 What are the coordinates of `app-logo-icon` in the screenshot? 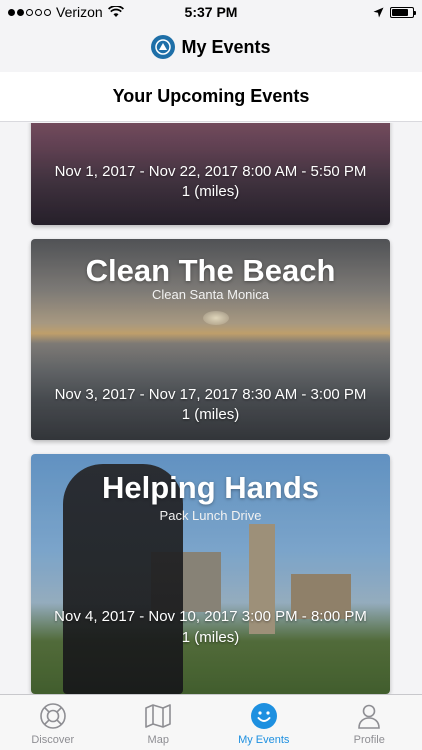 It's located at (163, 47).